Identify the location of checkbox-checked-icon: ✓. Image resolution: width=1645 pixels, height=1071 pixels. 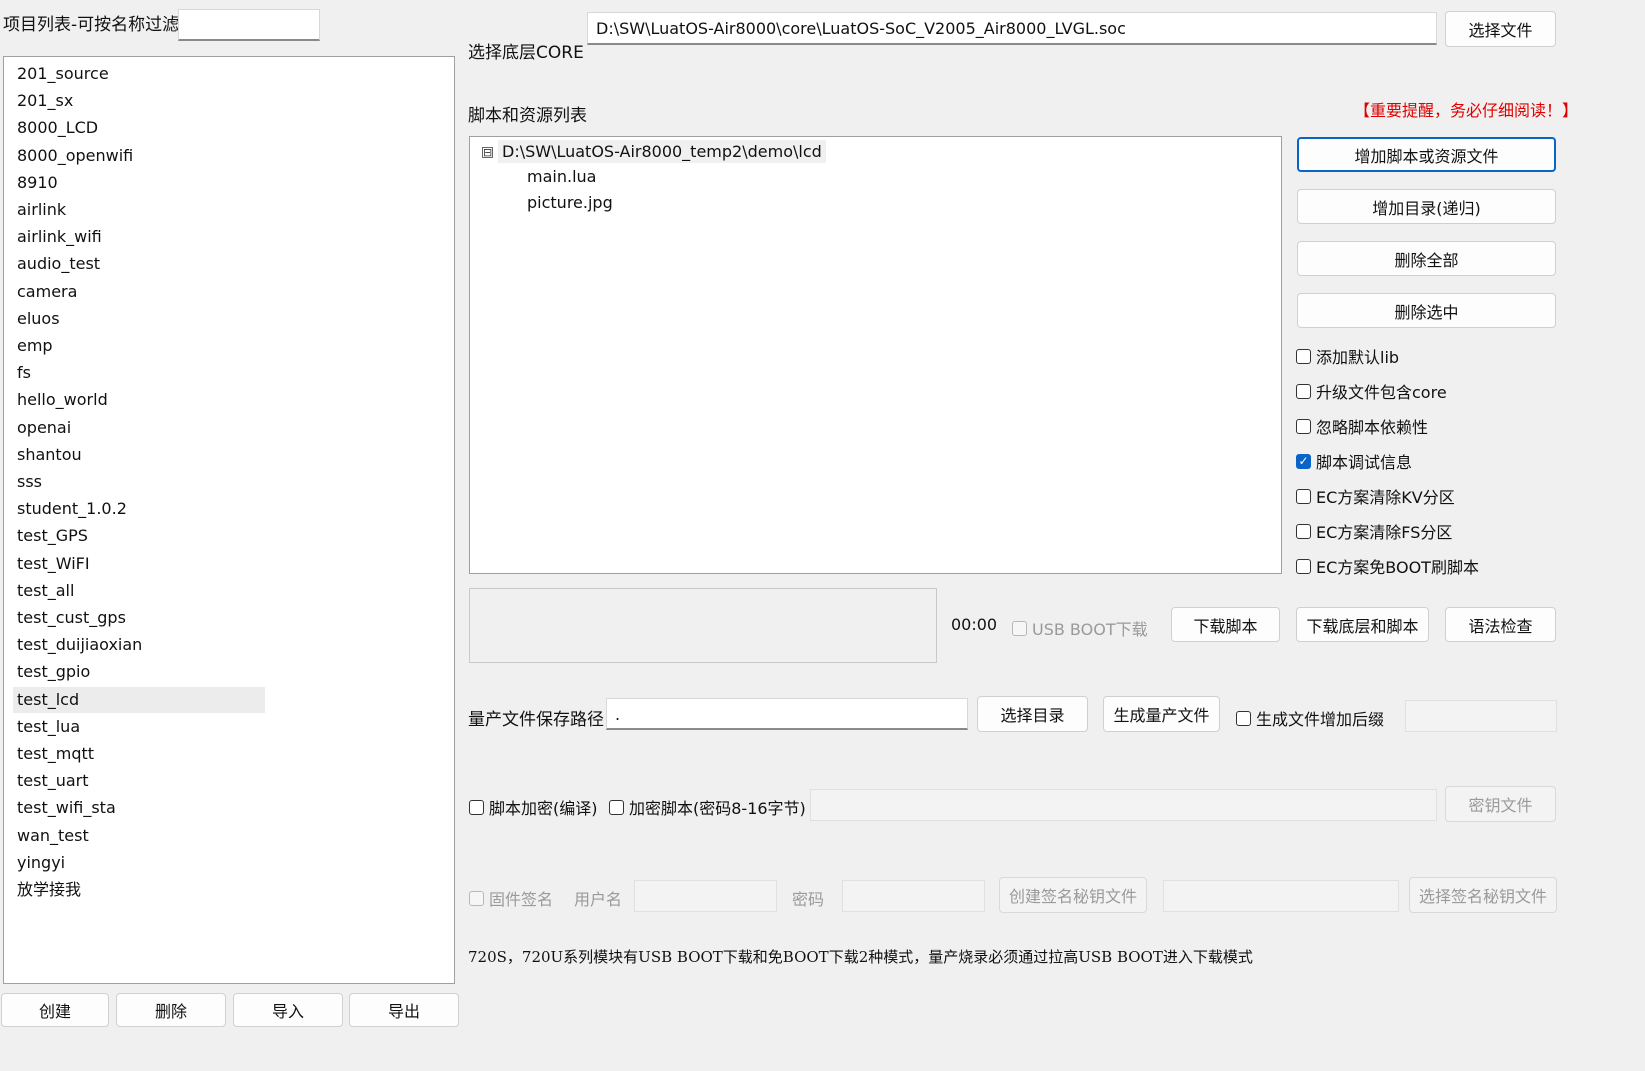
(1303, 461).